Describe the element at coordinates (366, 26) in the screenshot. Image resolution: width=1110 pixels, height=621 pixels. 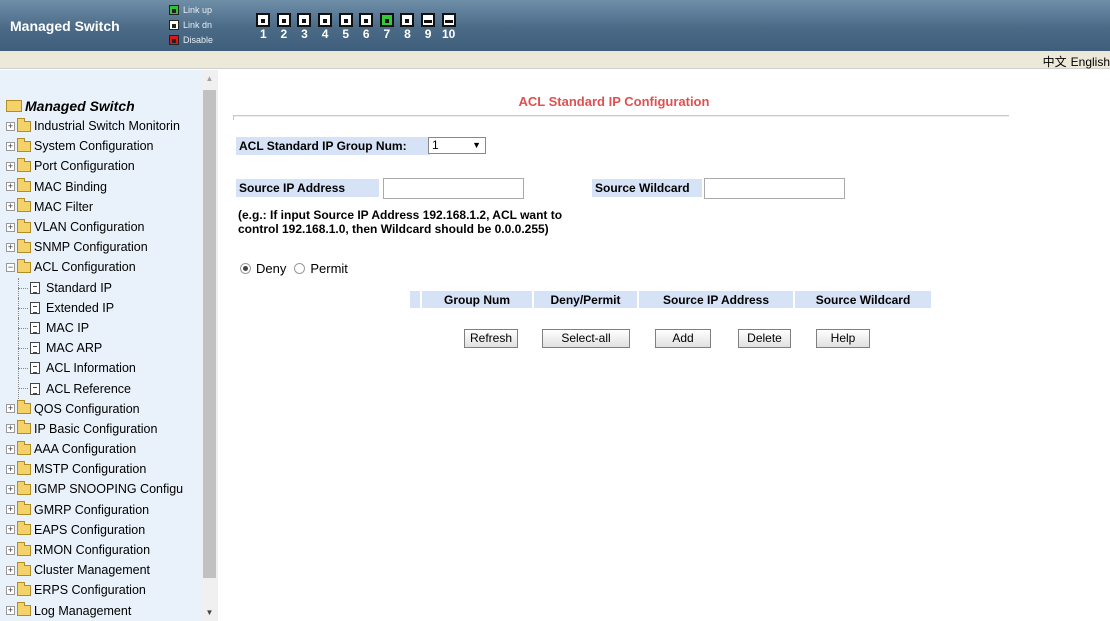
I see `port-6: 6` at that location.